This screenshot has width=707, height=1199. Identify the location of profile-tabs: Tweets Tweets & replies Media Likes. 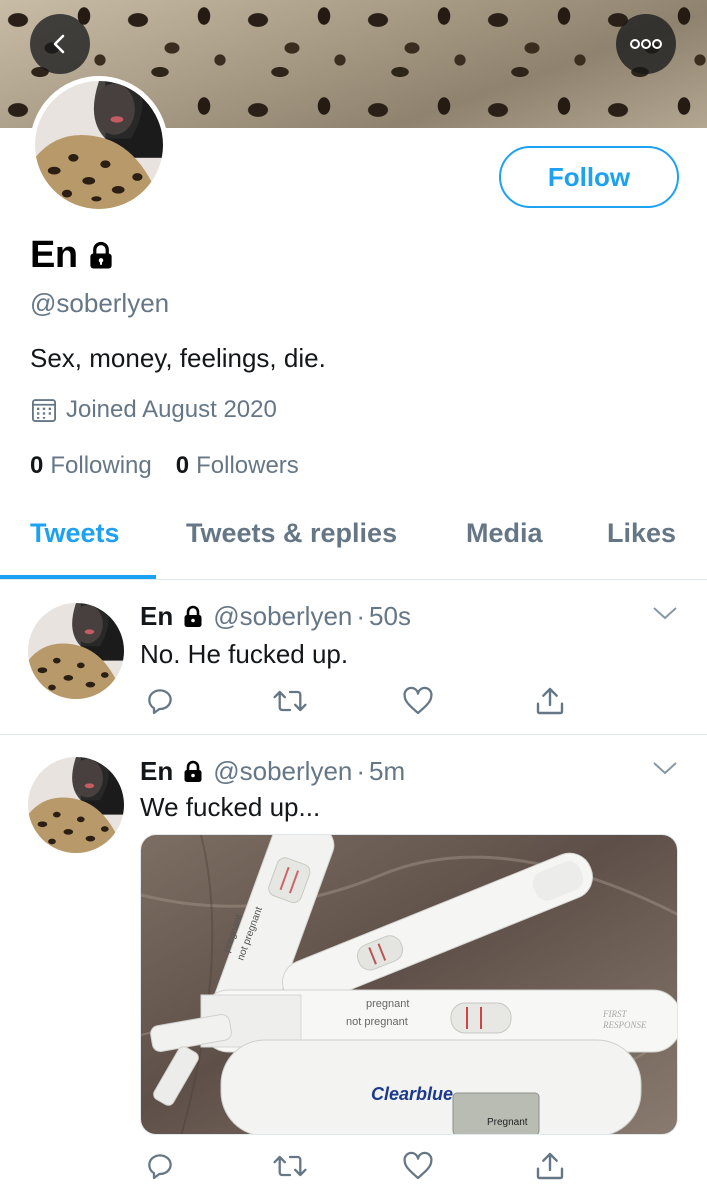
(353, 540).